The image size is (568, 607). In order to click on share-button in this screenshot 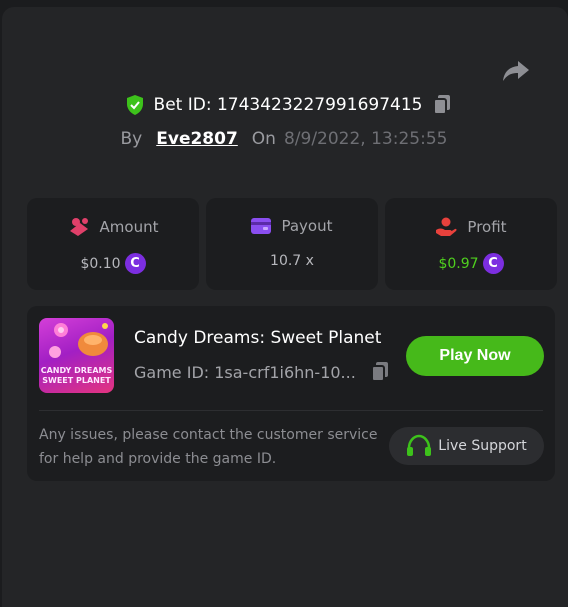, I will do `click(516, 71)`.